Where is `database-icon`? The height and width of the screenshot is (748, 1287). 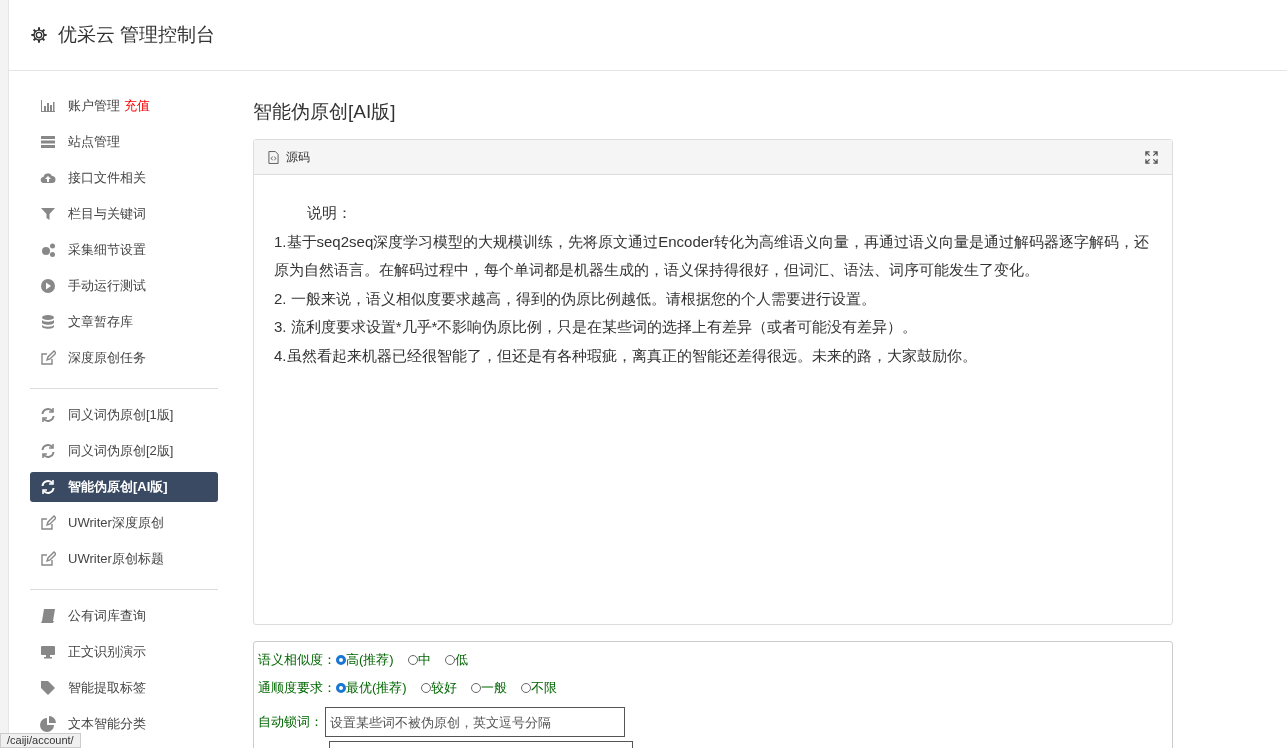 database-icon is located at coordinates (48, 322).